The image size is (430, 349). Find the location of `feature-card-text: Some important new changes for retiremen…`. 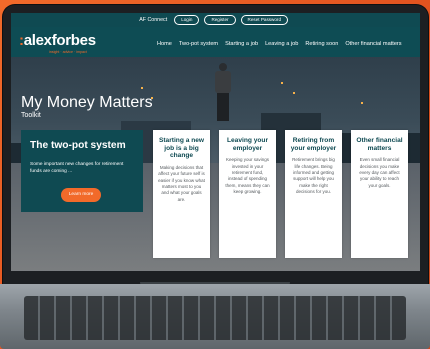

feature-card-text: Some important new changes for retiremen… is located at coordinates (77, 168).